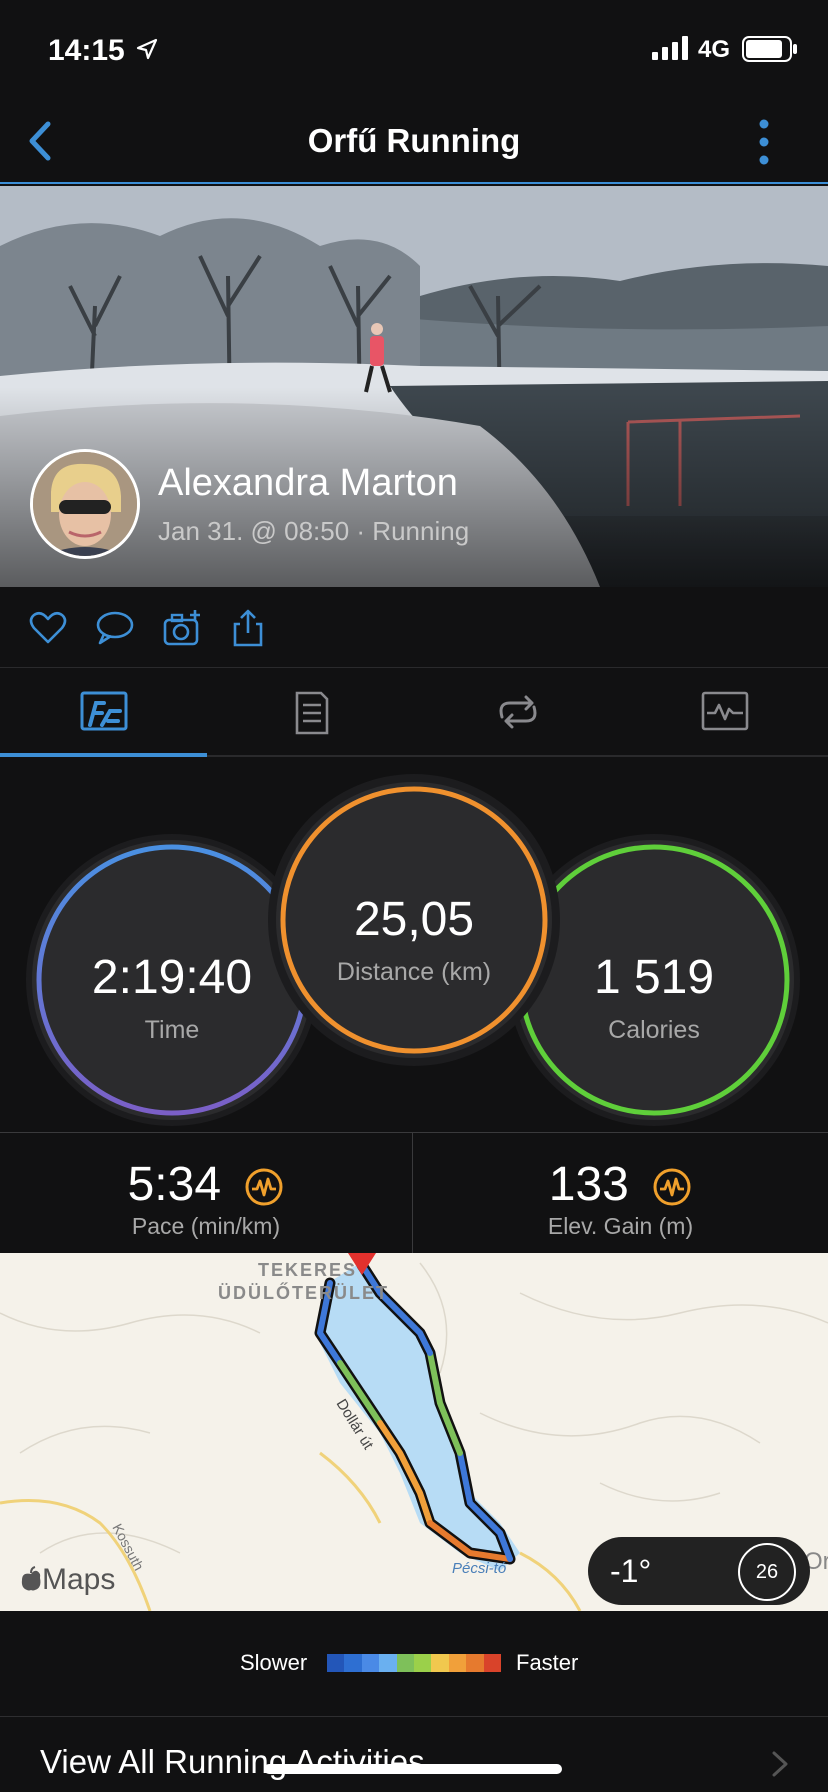 Image resolution: width=828 pixels, height=1792 pixels. I want to click on details-icon, so click(312, 713).